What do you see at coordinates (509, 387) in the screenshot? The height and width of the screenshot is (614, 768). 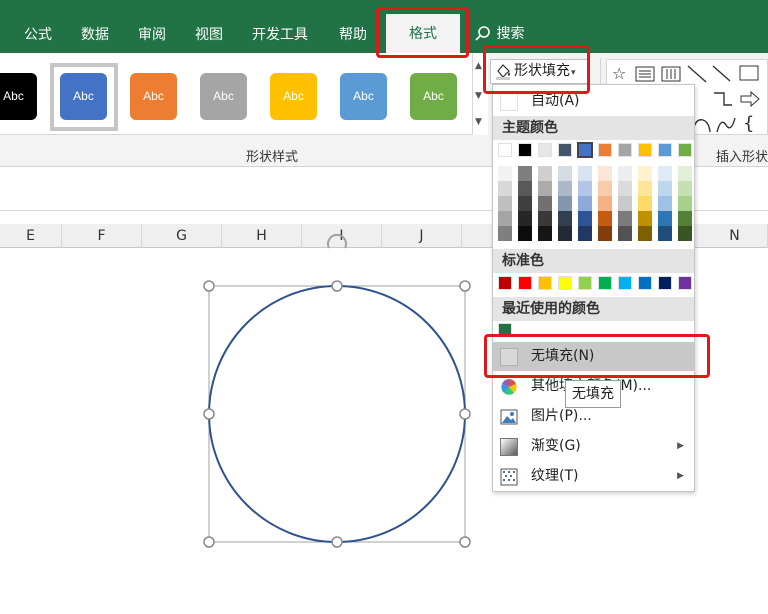 I see `color-wheel-icon` at bounding box center [509, 387].